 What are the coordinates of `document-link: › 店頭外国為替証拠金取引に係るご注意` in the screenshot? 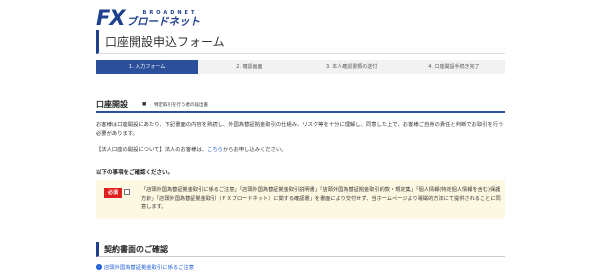 It's located at (145, 267).